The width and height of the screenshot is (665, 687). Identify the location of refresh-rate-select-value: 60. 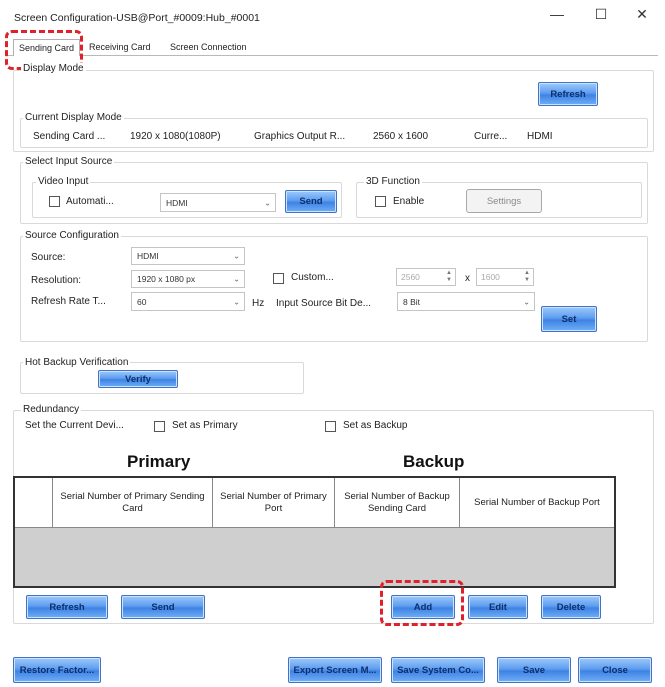
(142, 301).